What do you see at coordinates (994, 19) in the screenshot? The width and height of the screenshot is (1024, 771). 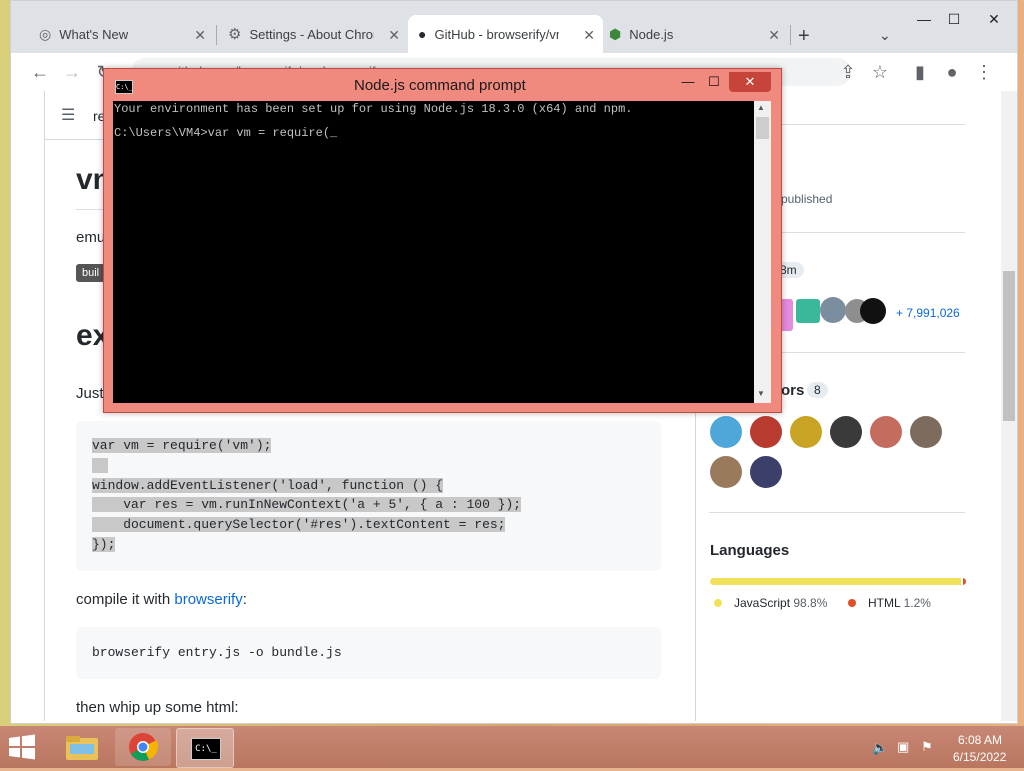 I see `close-window-button: ✕` at bounding box center [994, 19].